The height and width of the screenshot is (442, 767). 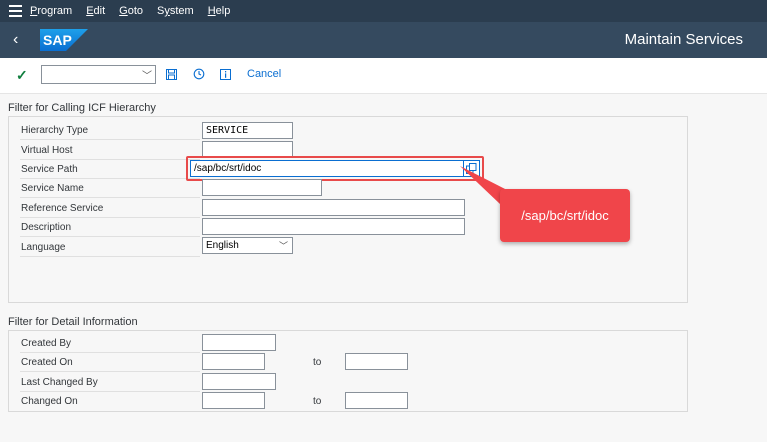 I want to click on changed-on-to-input, so click(x=376, y=400).